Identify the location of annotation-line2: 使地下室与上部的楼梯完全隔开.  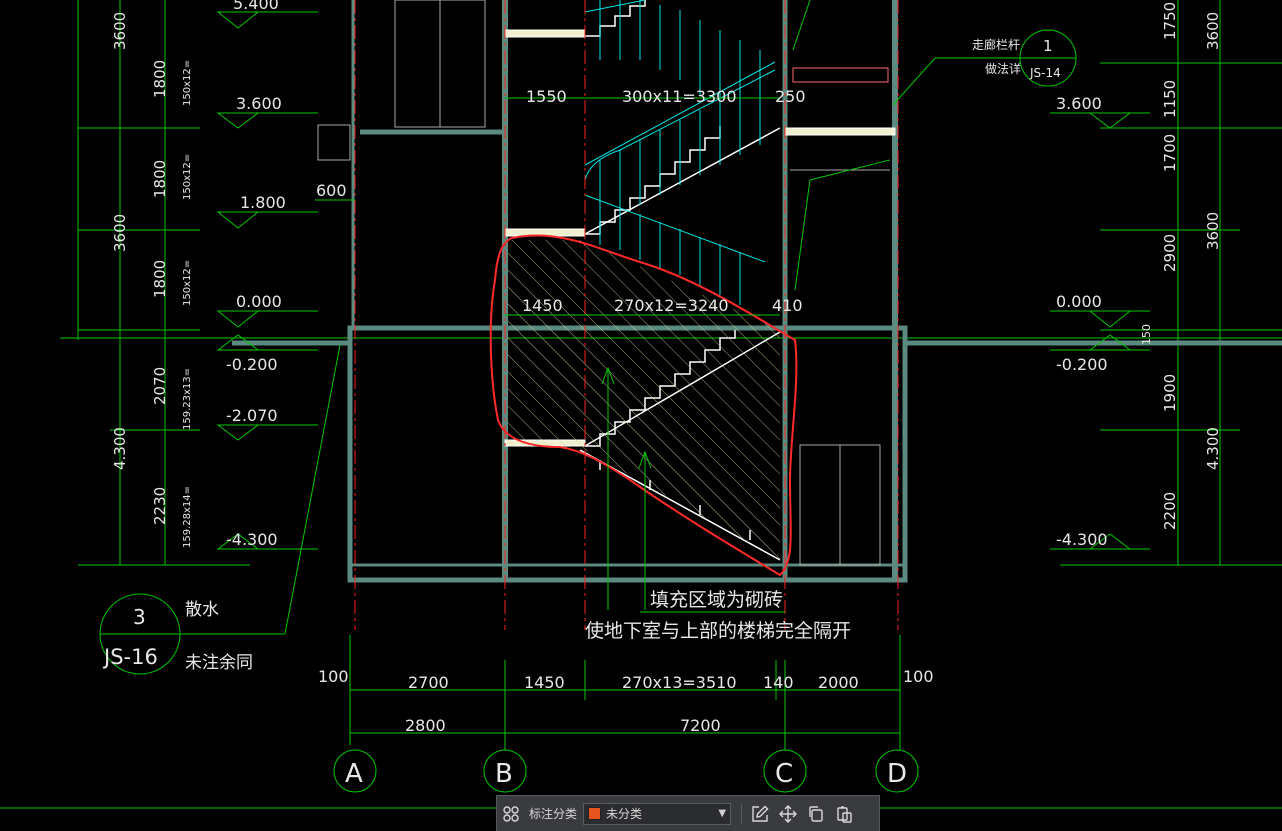
(718, 631).